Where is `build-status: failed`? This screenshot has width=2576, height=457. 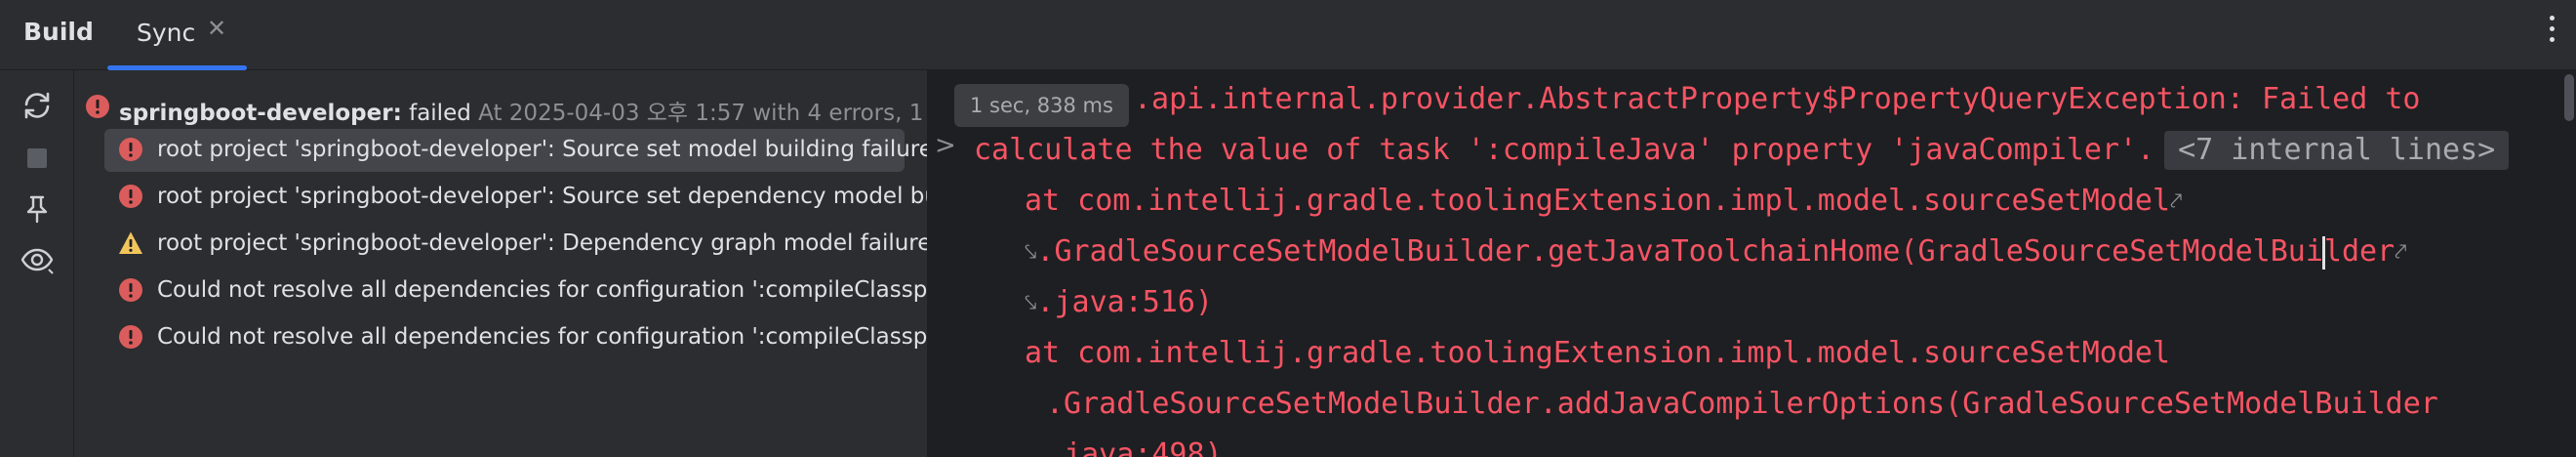 build-status: failed is located at coordinates (436, 113).